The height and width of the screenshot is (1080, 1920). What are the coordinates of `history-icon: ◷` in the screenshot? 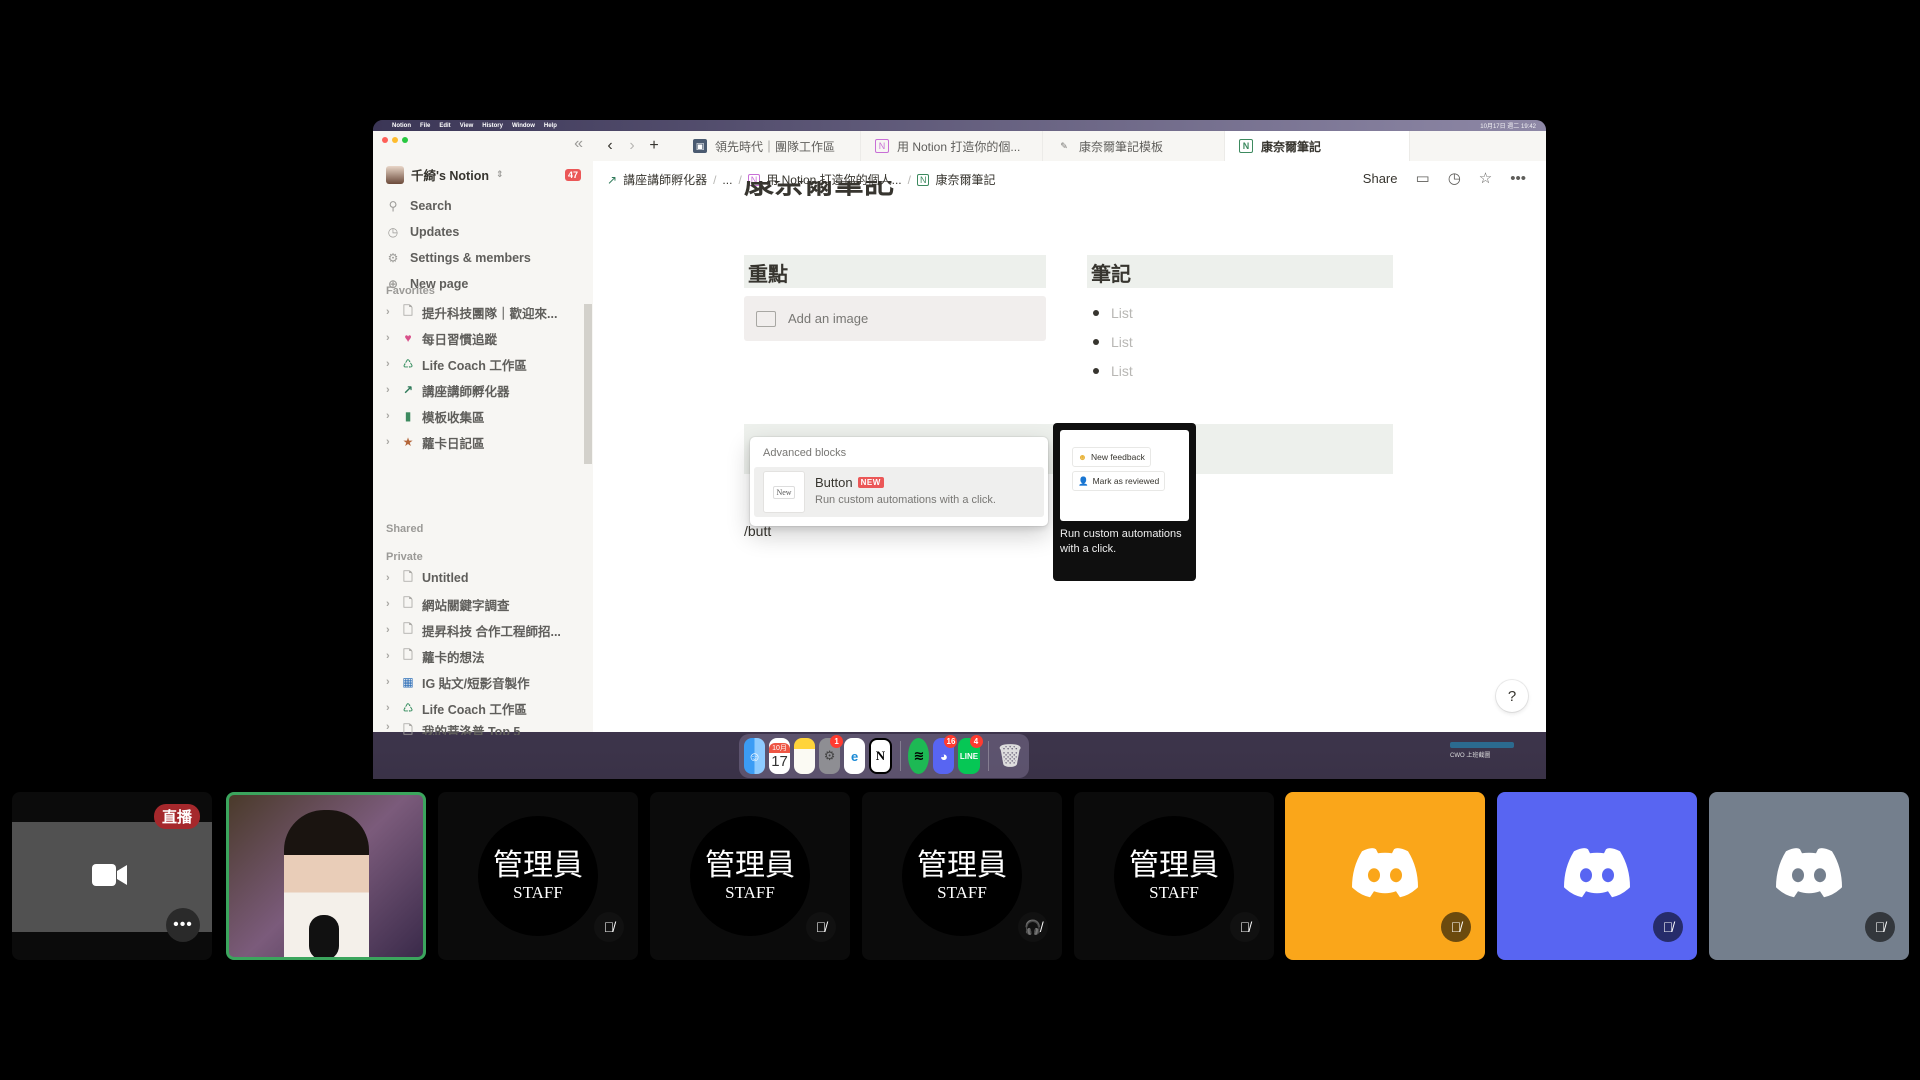 It's located at (1454, 178).